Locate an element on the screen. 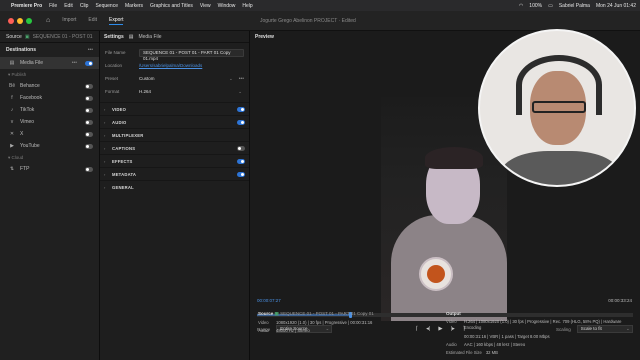 The height and width of the screenshot is (360, 640). options-icon: ••• is located at coordinates (74, 63).